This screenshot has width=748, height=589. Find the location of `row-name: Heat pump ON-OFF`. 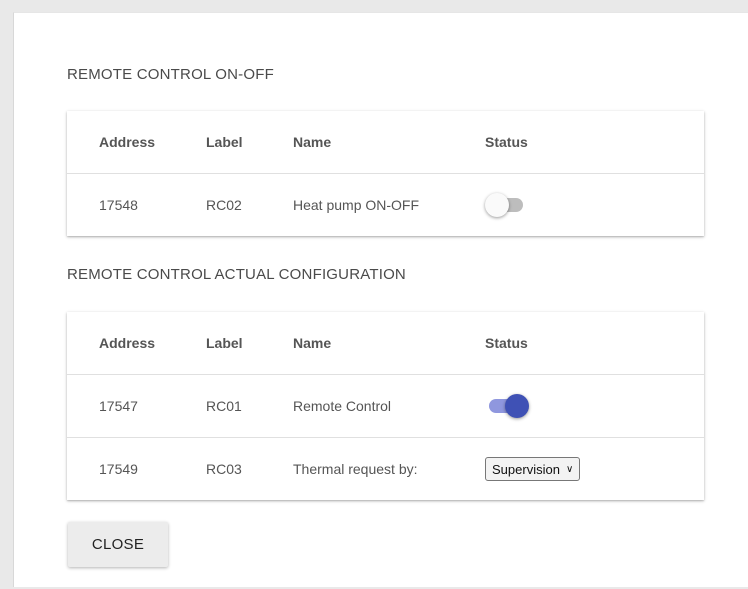

row-name: Heat pump ON-OFF is located at coordinates (356, 205).